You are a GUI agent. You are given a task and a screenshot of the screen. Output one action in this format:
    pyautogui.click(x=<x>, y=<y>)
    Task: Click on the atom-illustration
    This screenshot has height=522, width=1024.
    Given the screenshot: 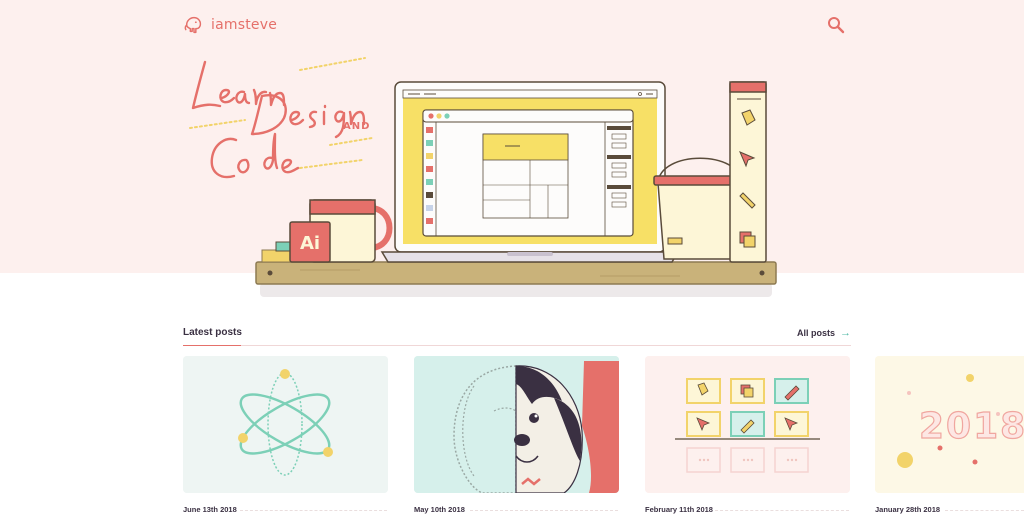 What is the action you would take?
    pyautogui.click(x=285, y=424)
    